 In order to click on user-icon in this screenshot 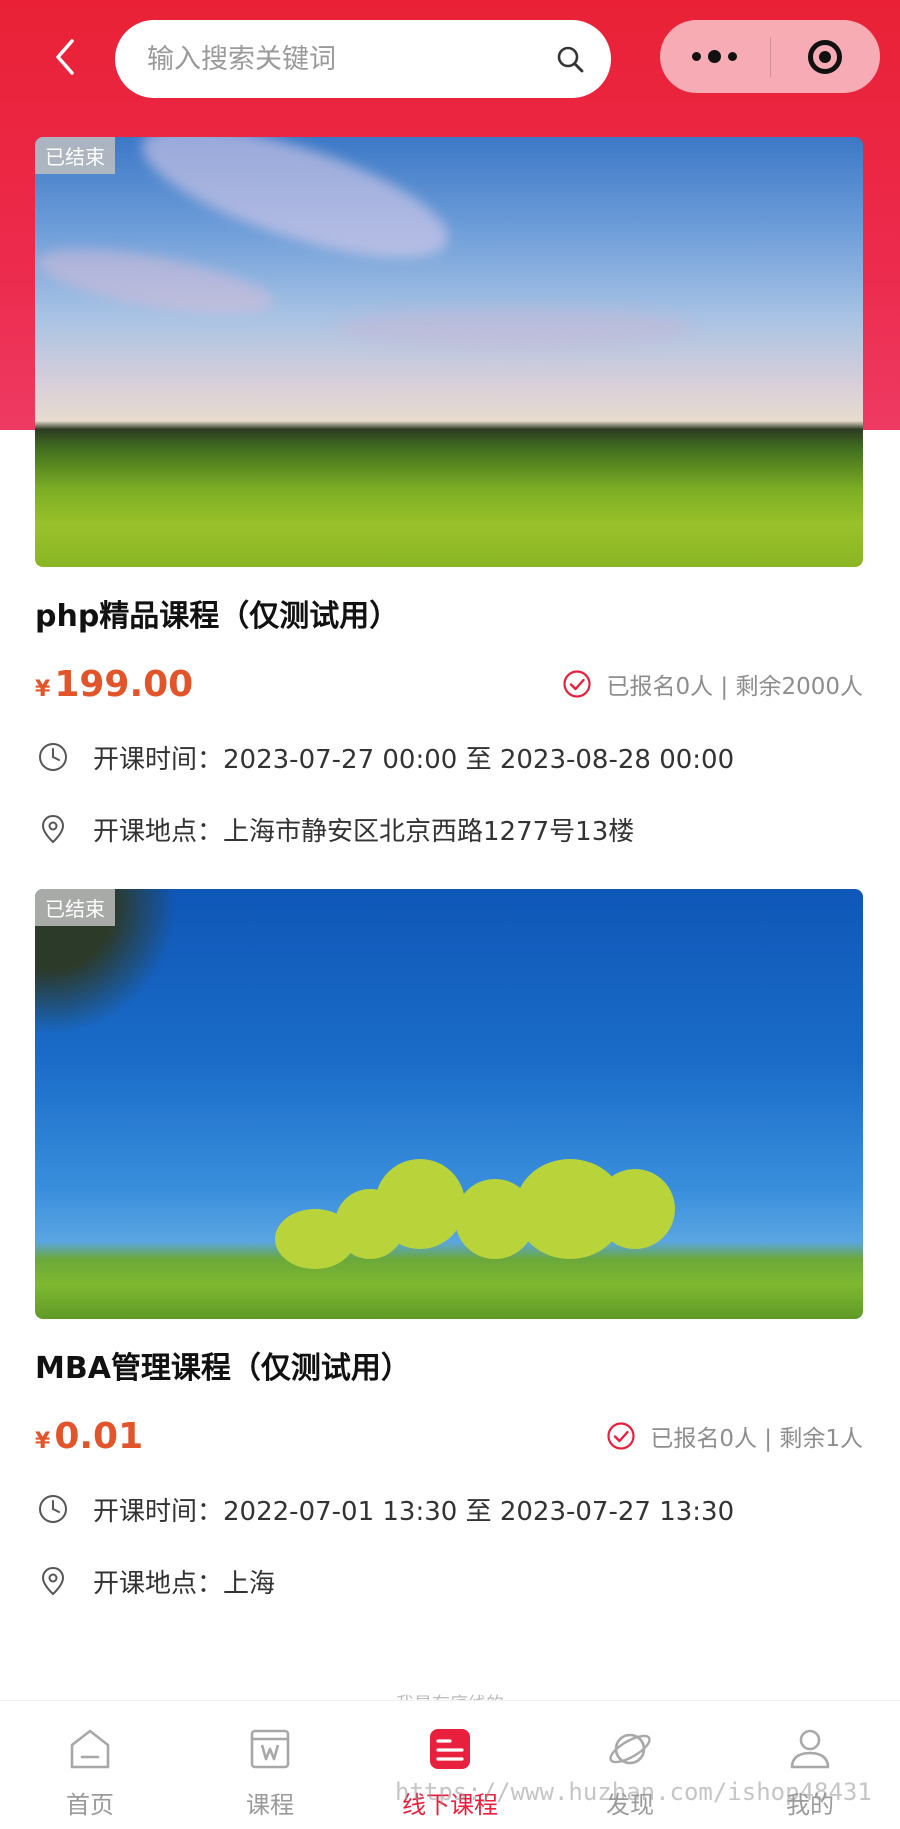, I will do `click(810, 1749)`.